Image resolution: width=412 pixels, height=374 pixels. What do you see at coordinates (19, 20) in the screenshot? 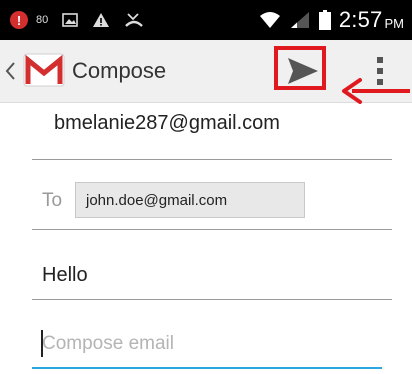
I see `alert-icon: !` at bounding box center [19, 20].